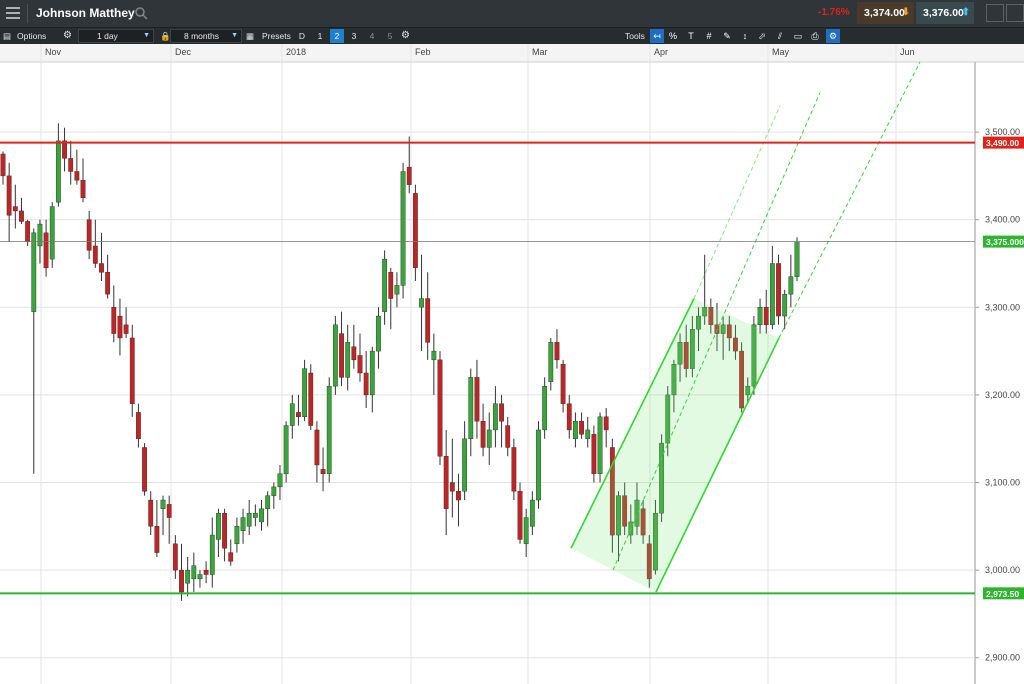 The width and height of the screenshot is (1024, 684). What do you see at coordinates (512, 53) in the screenshot?
I see `x-axis-strip` at bounding box center [512, 53].